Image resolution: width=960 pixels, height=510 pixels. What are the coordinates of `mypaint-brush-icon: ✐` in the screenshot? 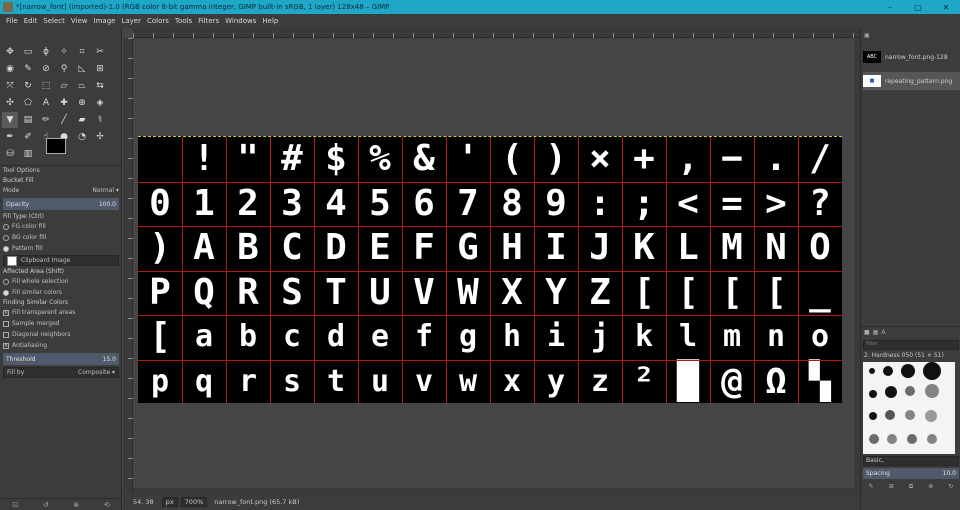 It's located at (28, 137).